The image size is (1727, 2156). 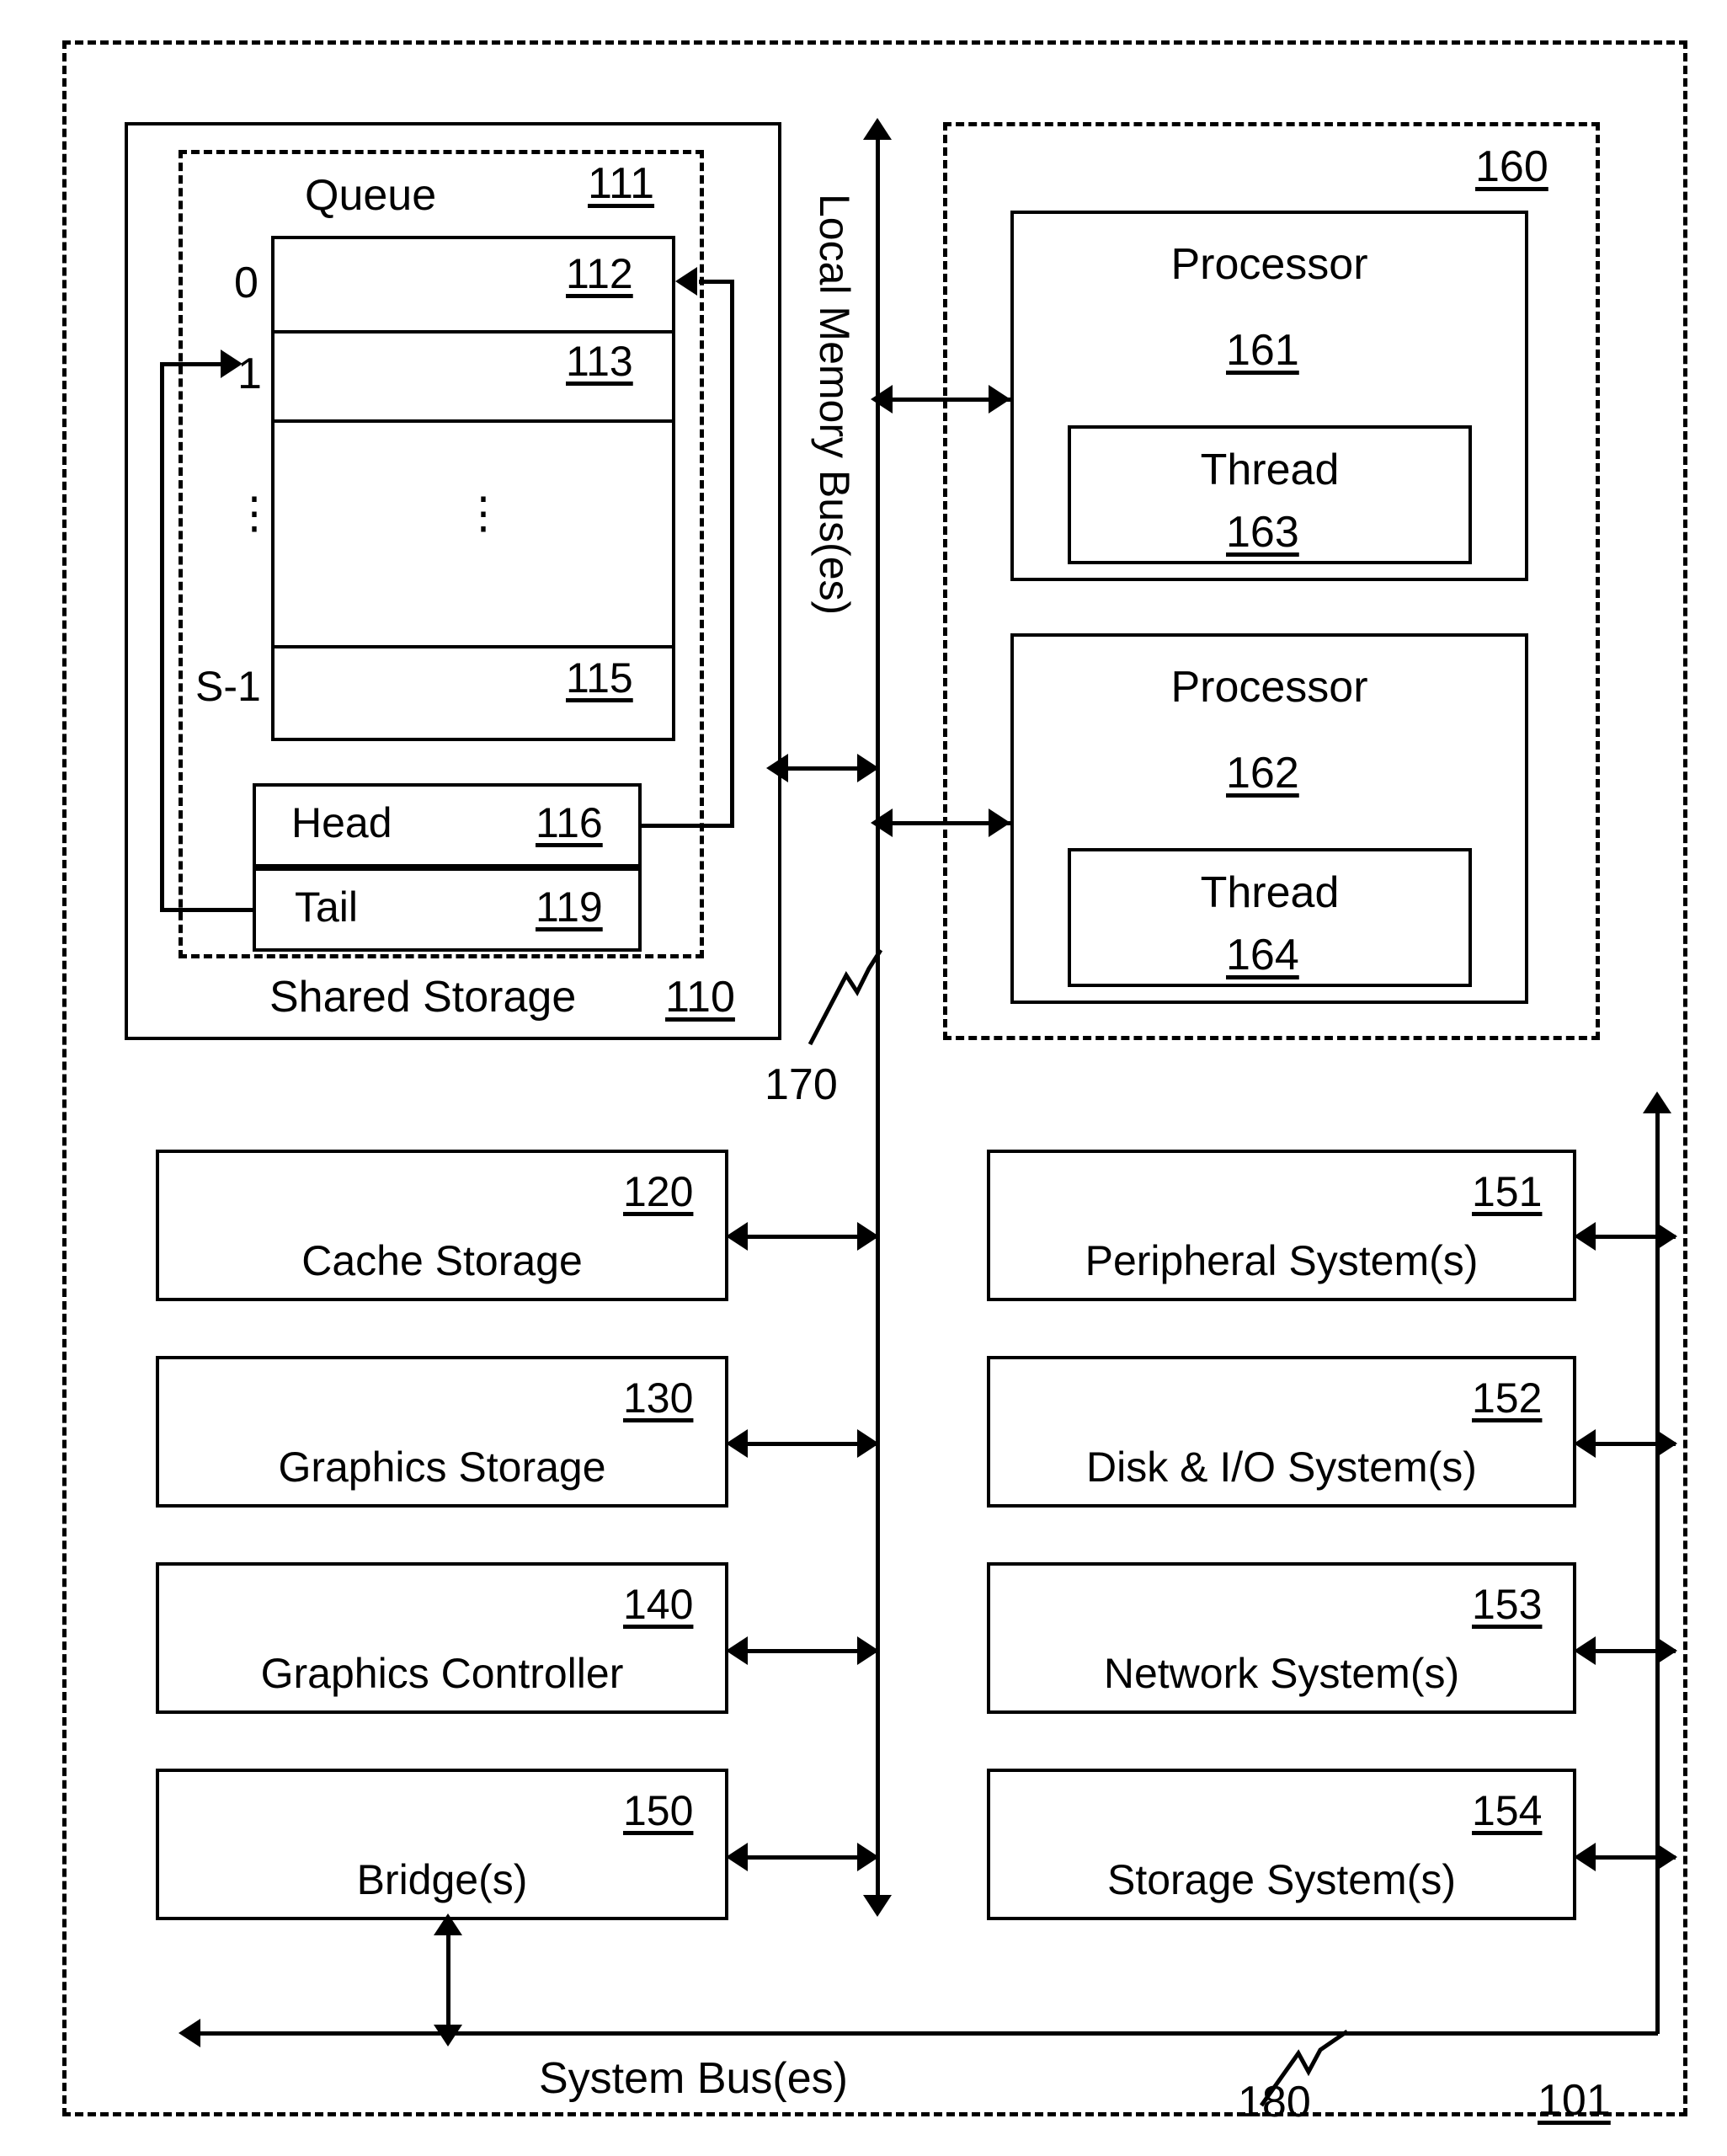 I want to click on bridges-arrow-right, so click(x=868, y=1857).